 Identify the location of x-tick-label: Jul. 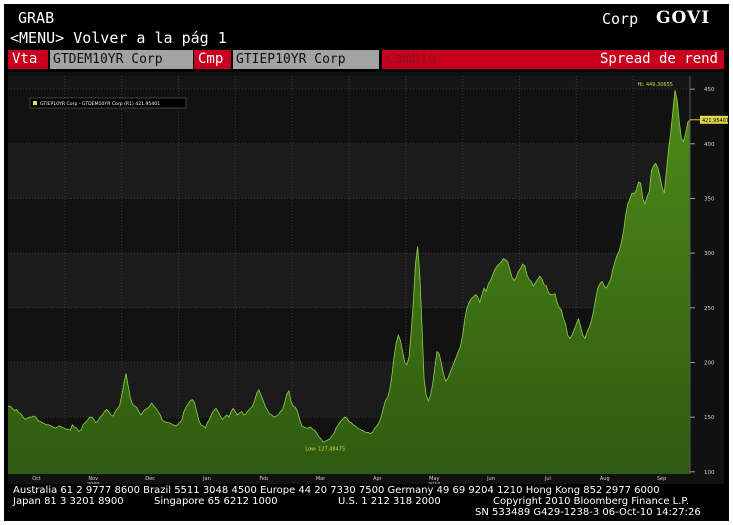
(547, 479).